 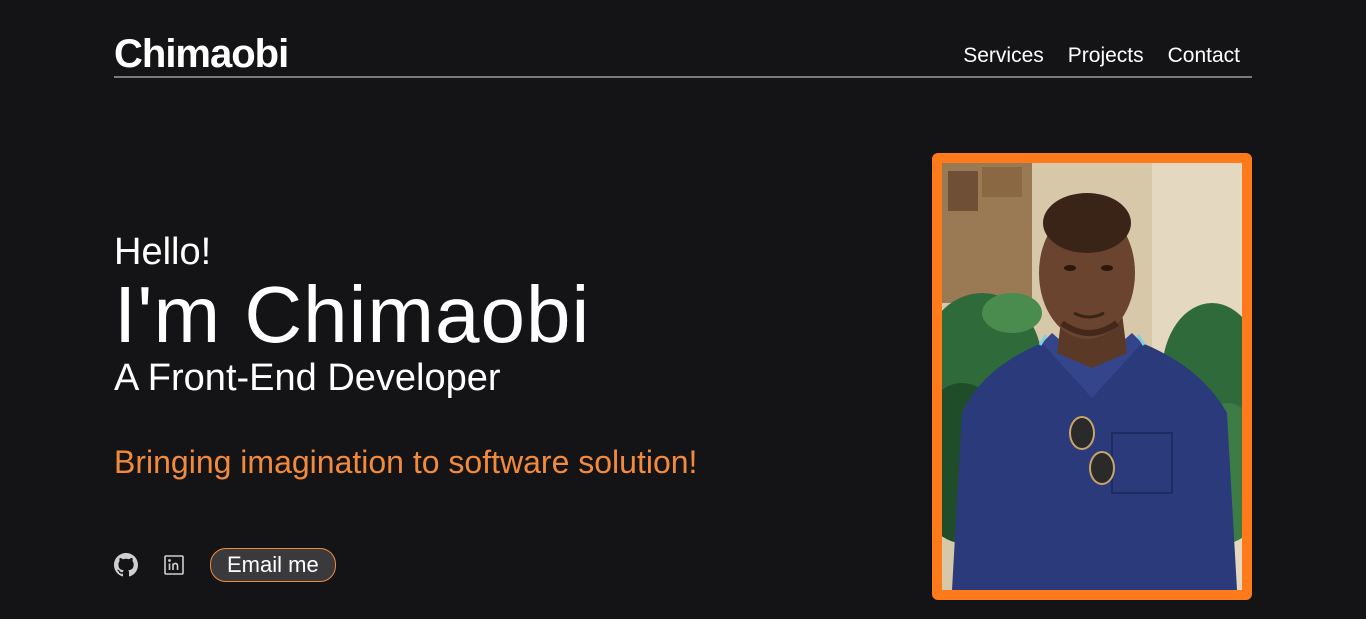 I want to click on hero-role: A Front-End Developer, so click(x=307, y=378).